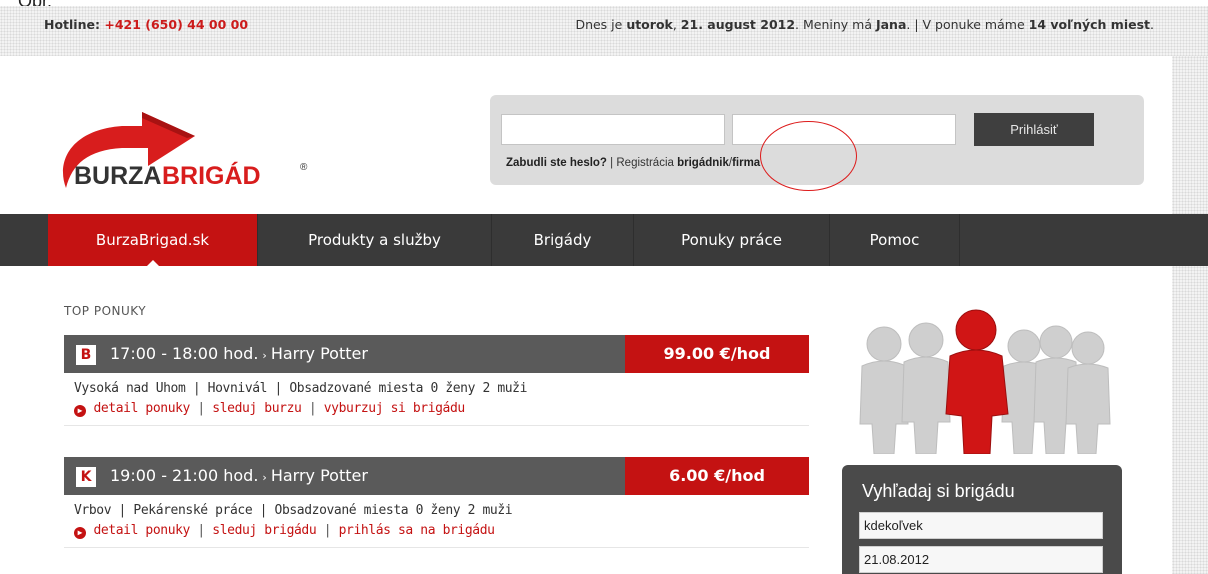 This screenshot has width=1208, height=574. I want to click on date-prefix: Dnes je, so click(599, 24).